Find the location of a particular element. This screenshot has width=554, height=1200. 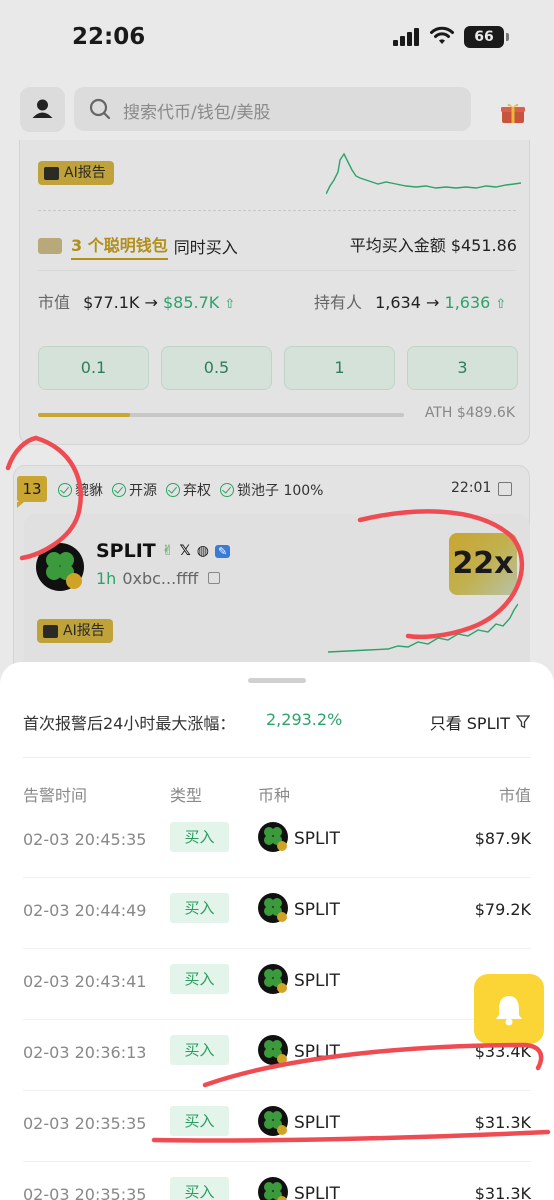

header-mcap: 市值 is located at coordinates (514, 795).